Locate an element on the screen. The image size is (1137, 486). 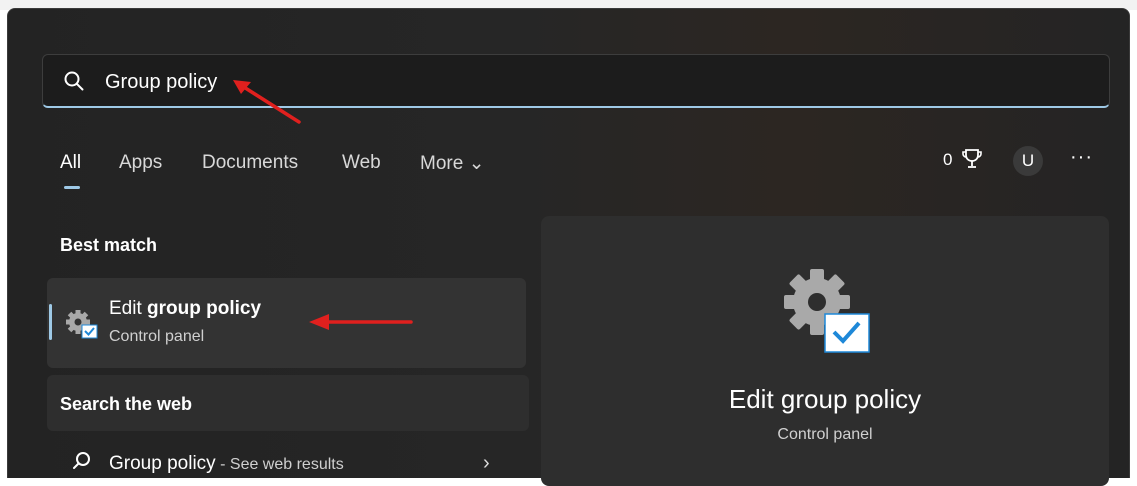
web-result-suffix: - See web results is located at coordinates (279, 464).